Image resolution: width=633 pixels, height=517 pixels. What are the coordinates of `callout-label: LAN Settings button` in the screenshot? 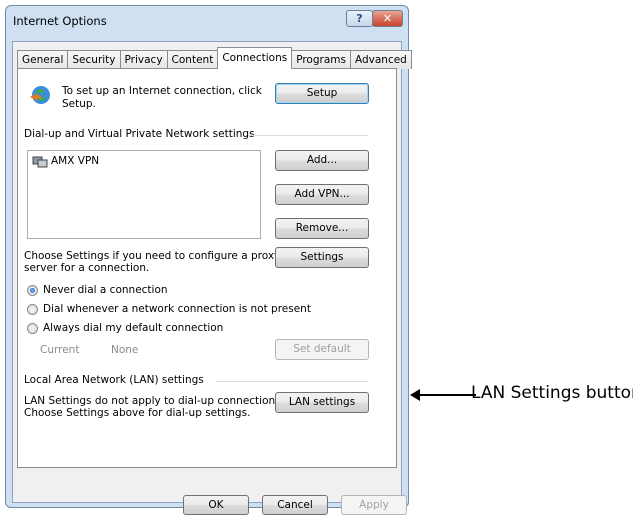 It's located at (552, 393).